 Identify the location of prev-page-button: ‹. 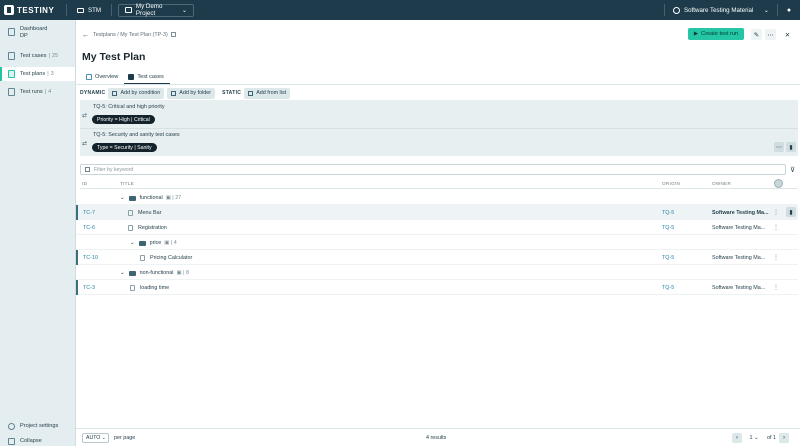
(737, 438).